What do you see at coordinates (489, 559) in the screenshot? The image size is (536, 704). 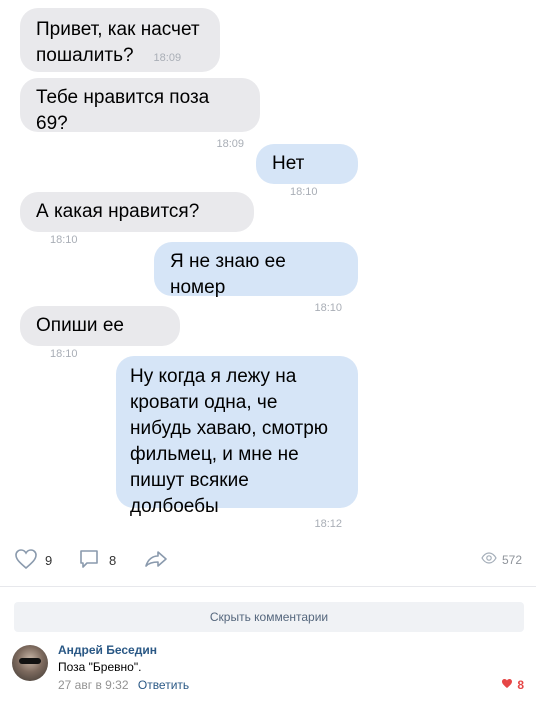 I see `eye-icon` at bounding box center [489, 559].